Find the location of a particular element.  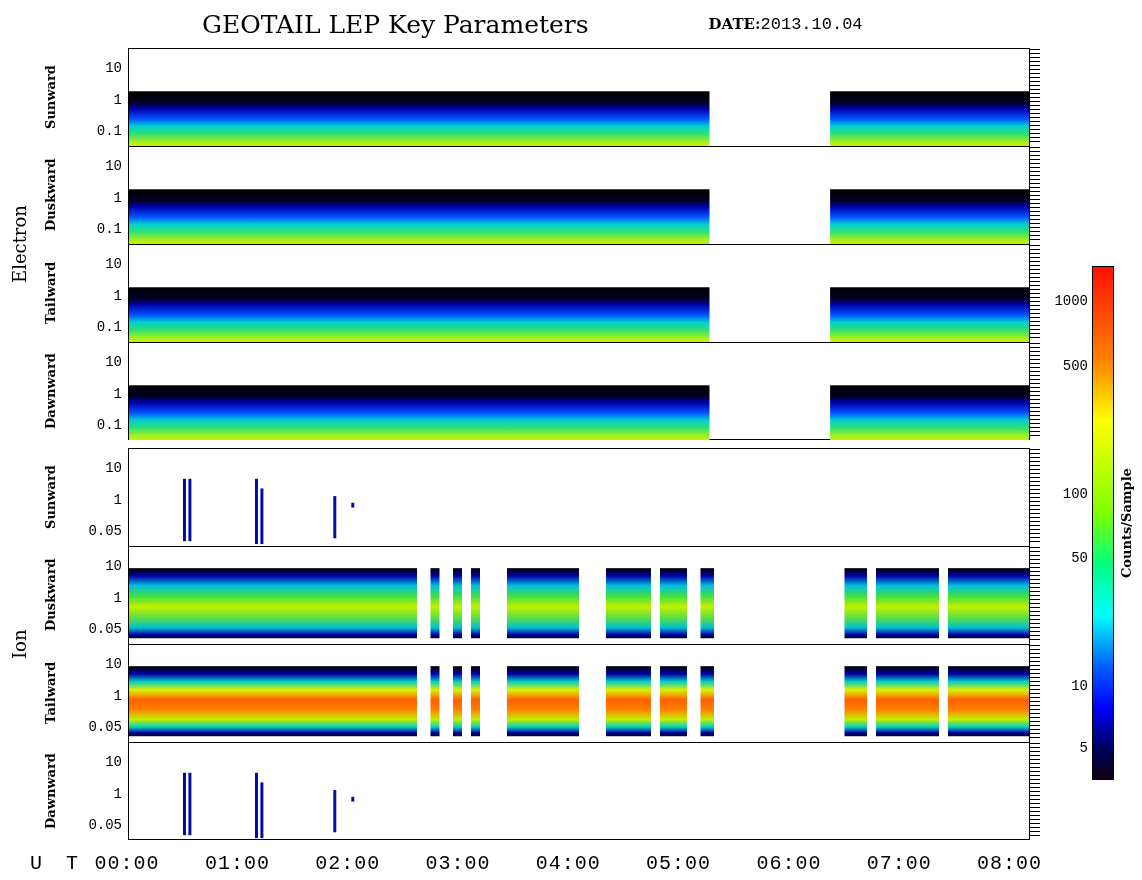

x-axis-label: U T is located at coordinates (57, 863).